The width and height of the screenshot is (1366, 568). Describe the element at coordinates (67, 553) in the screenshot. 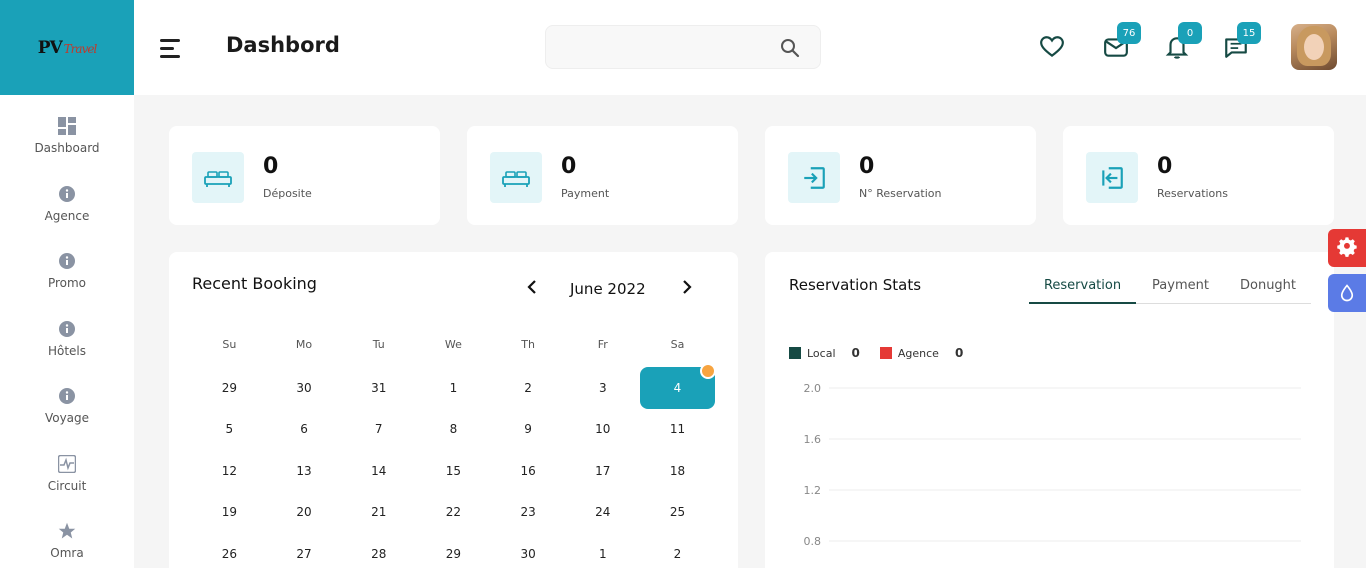

I see `sidebar-item-label: Omra` at that location.